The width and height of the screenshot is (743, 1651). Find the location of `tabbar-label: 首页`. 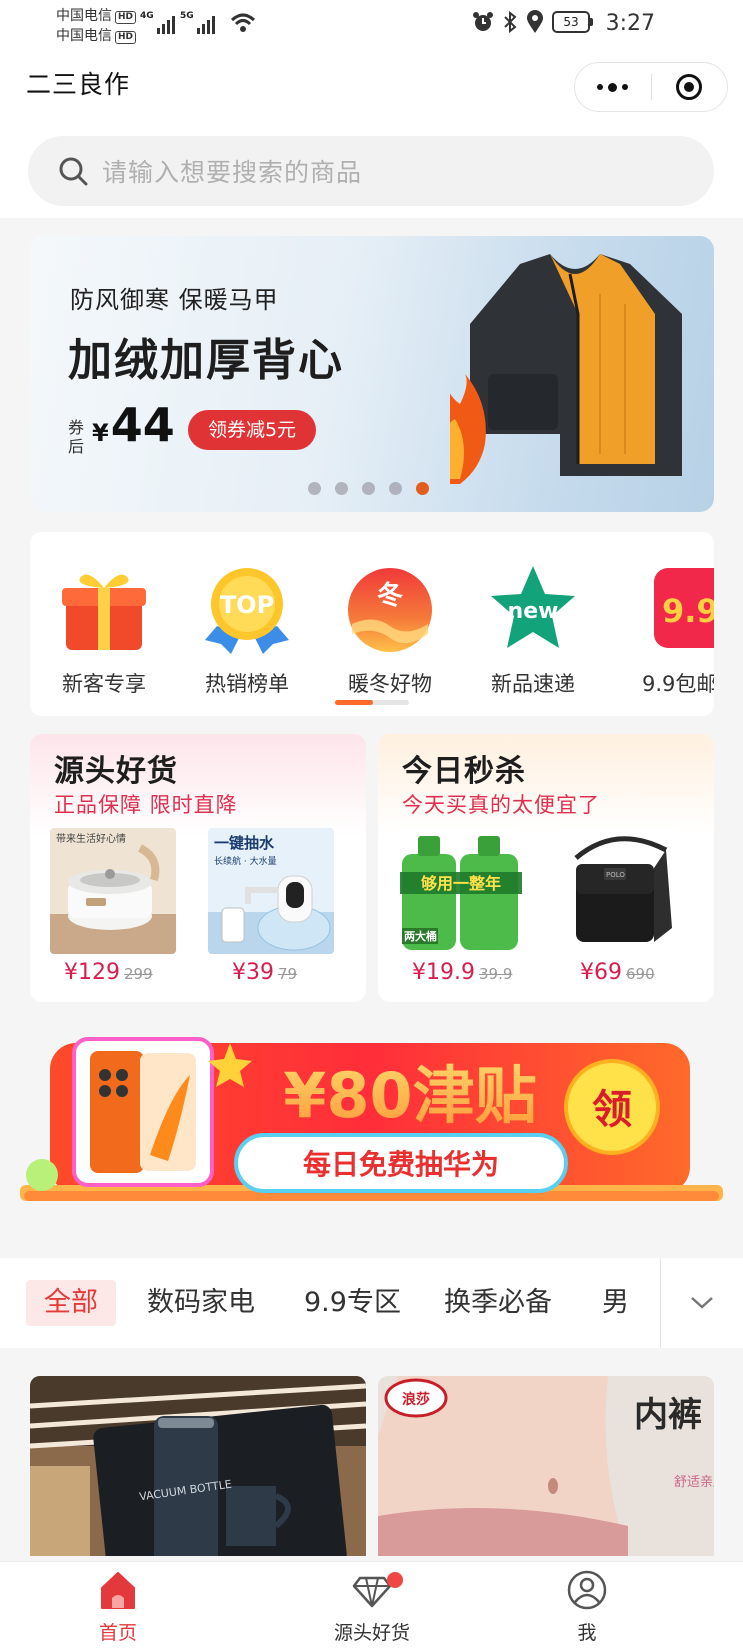

tabbar-label: 首页 is located at coordinates (117, 1633).